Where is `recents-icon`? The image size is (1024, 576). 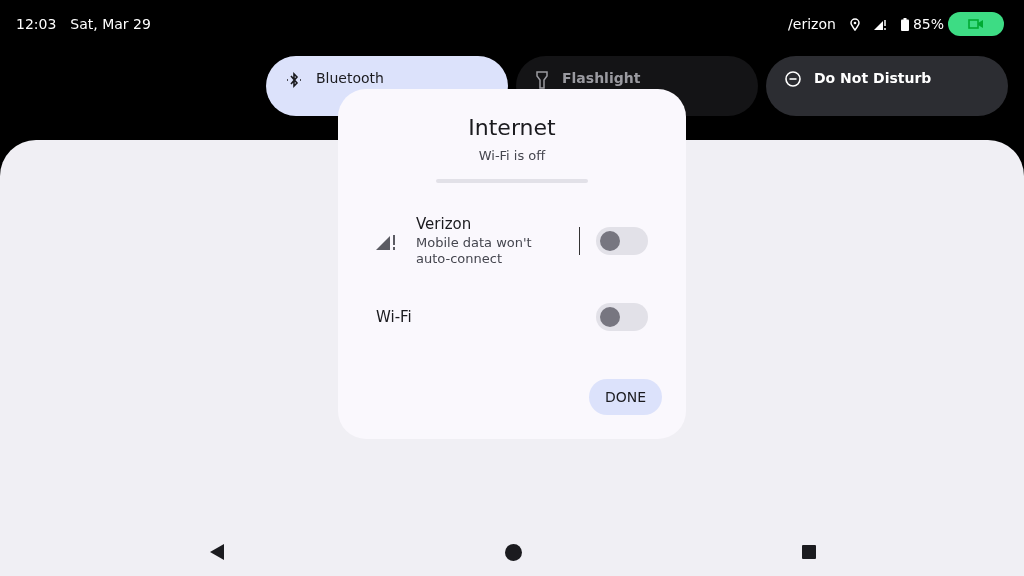 recents-icon is located at coordinates (808, 552).